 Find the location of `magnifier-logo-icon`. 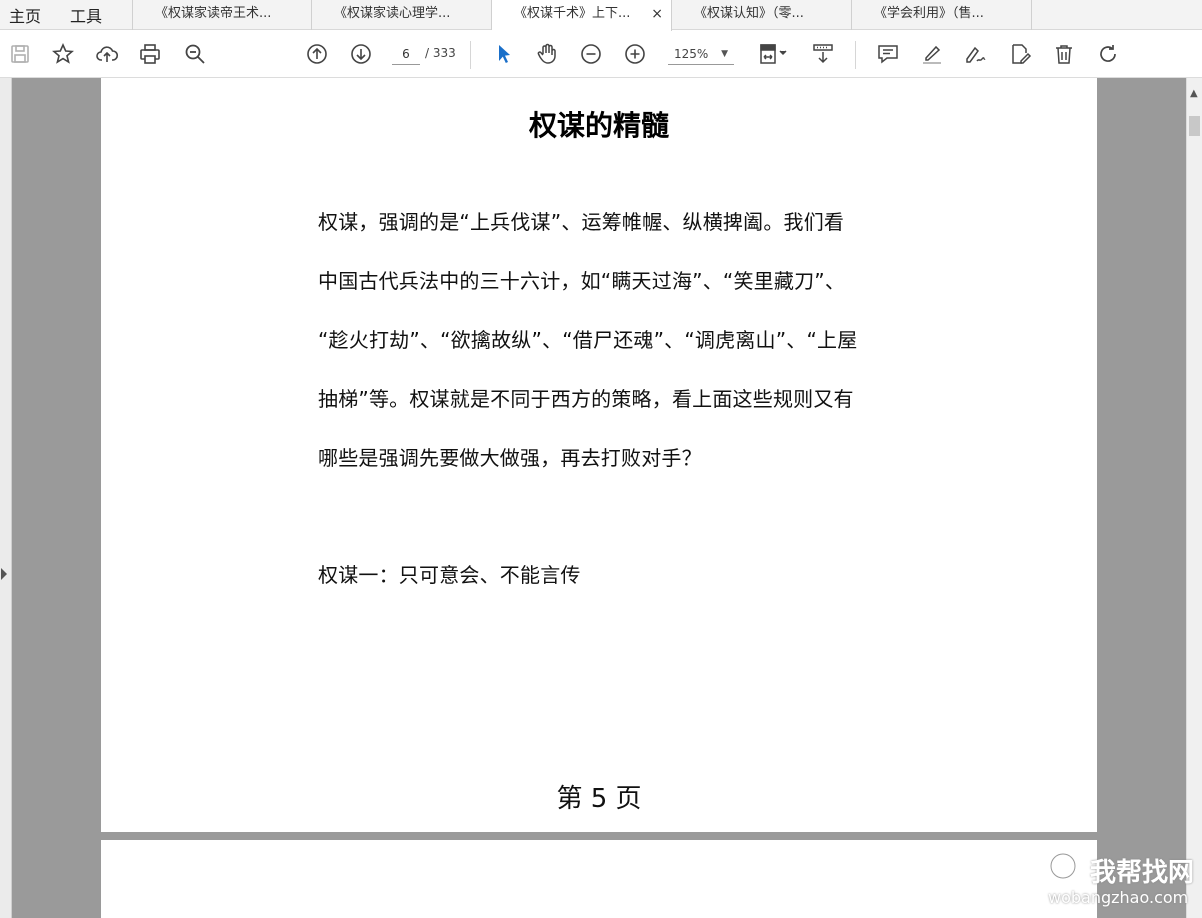

magnifier-logo-icon is located at coordinates (1067, 870).